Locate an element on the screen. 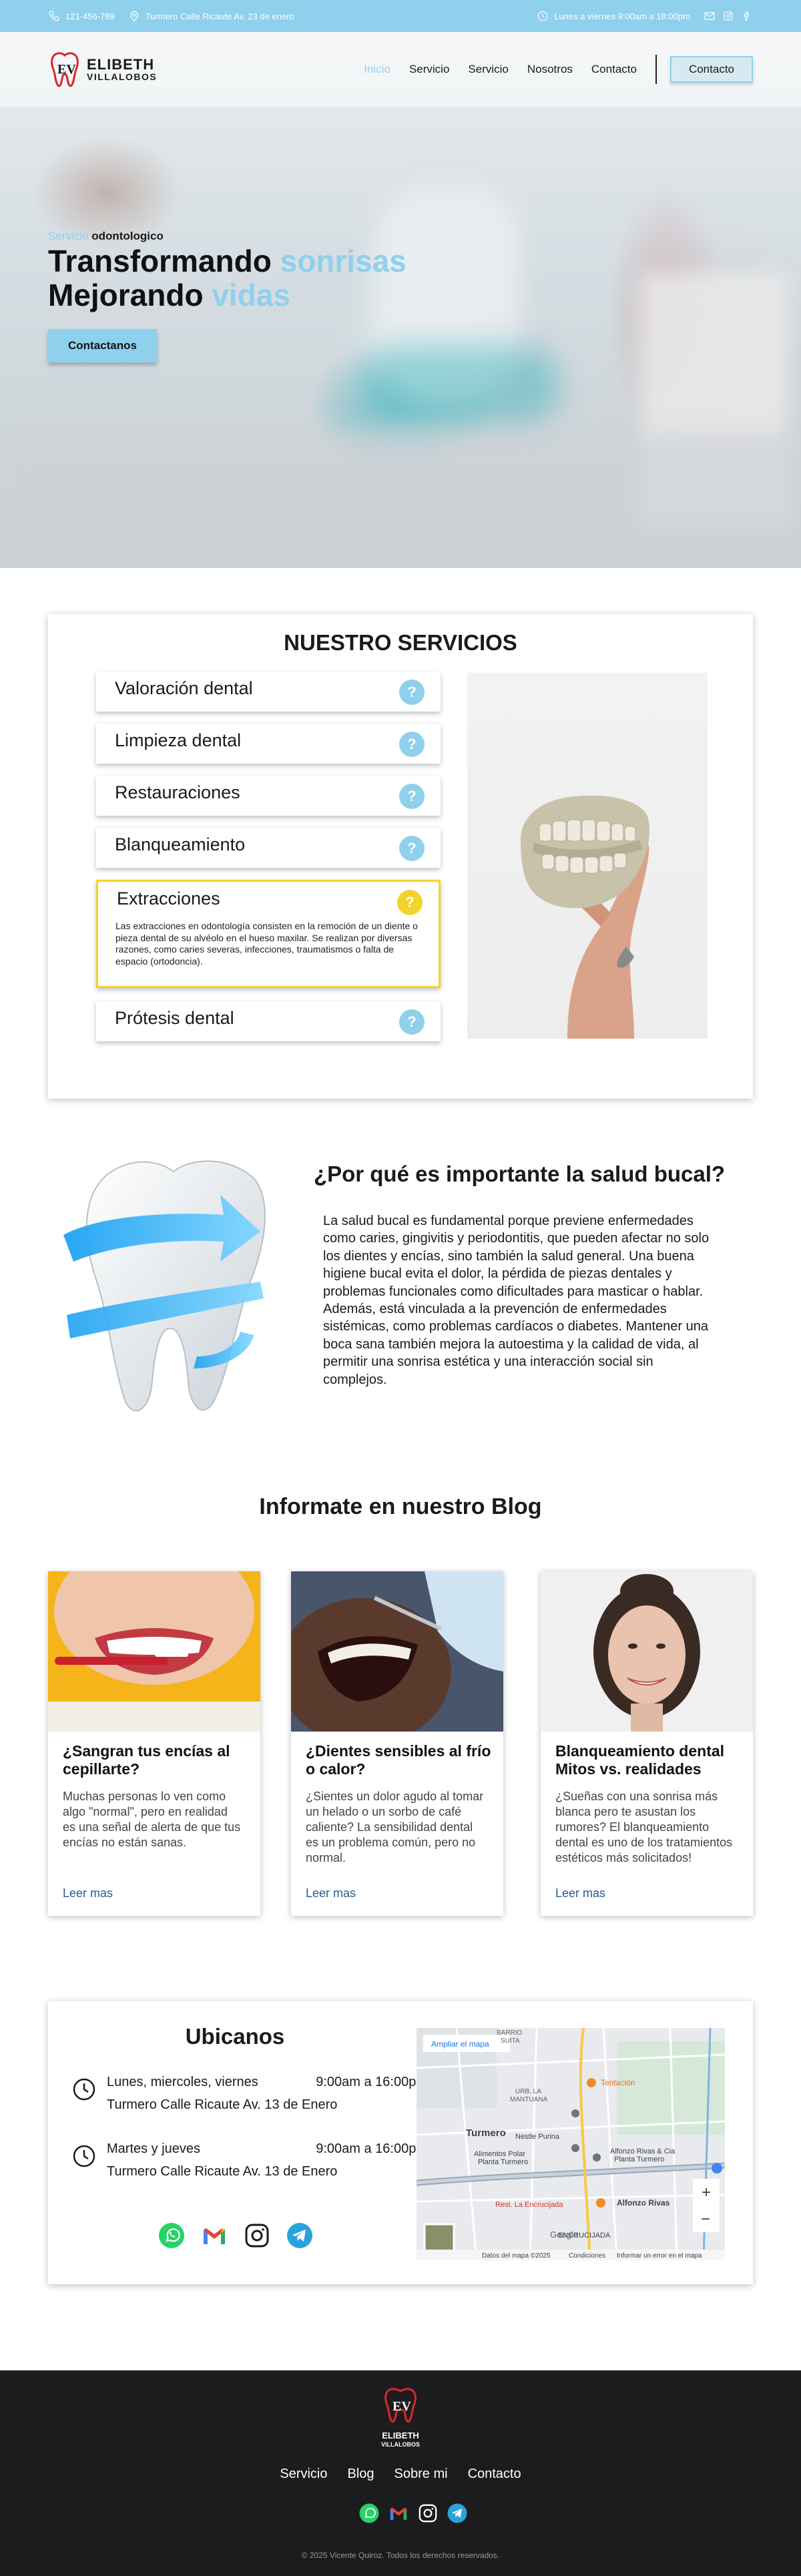 The height and width of the screenshot is (2576, 801). blog-post-title: ¿Sangran tus encías al cepillarte? is located at coordinates (147, 1760).